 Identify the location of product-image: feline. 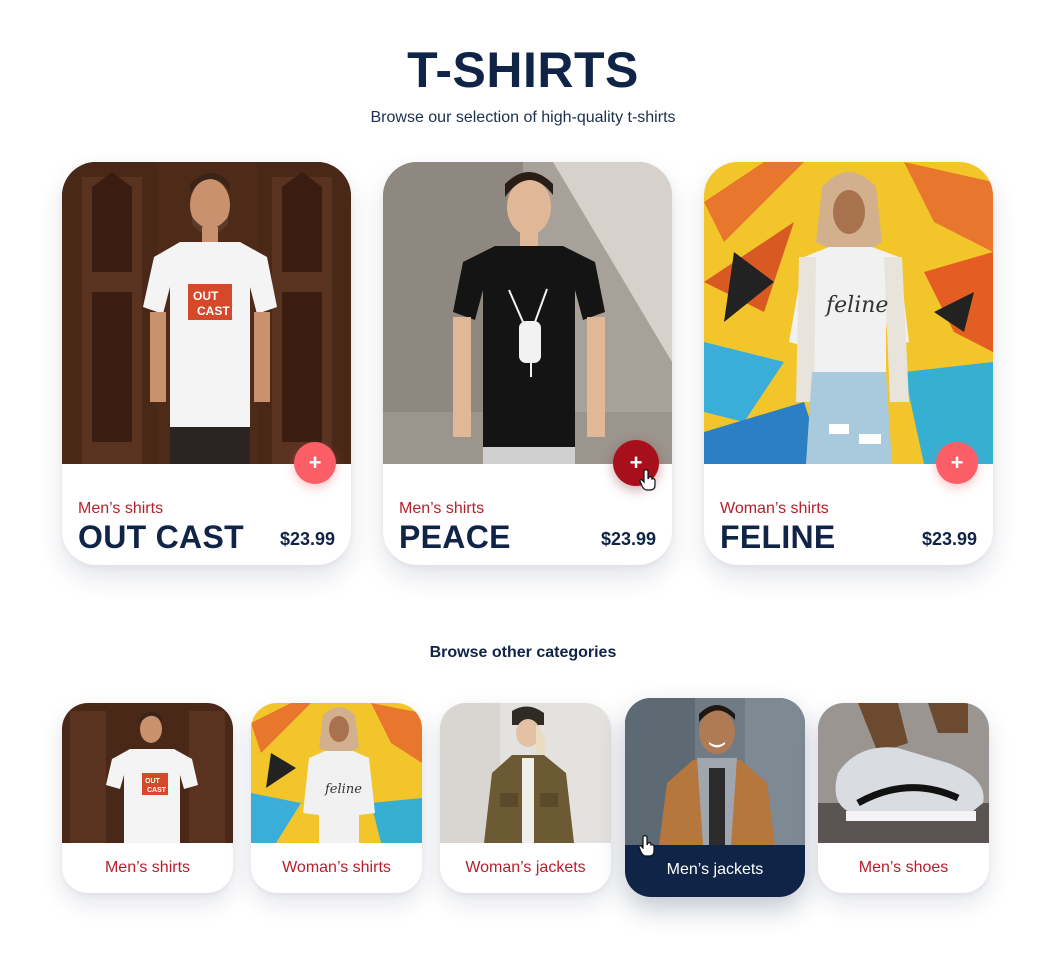
(848, 313).